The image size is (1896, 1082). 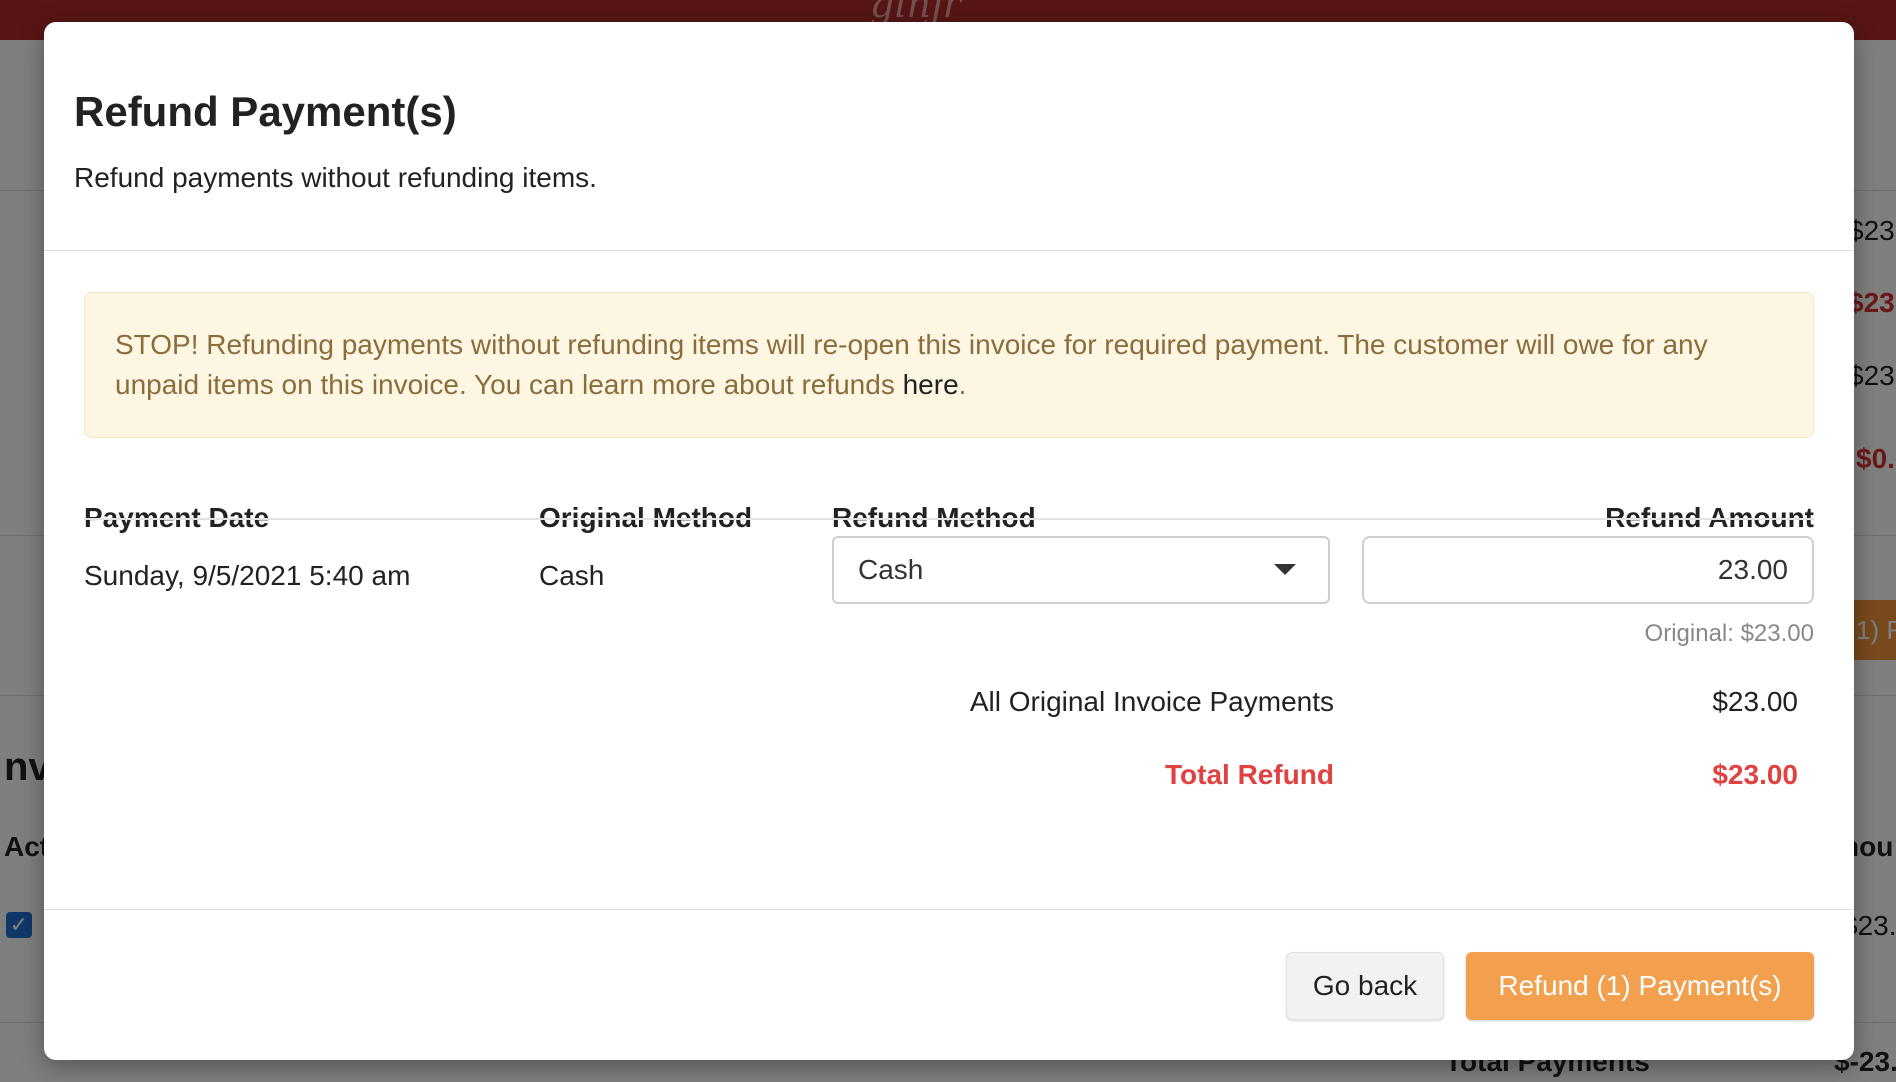 I want to click on caret-down-icon, so click(x=1285, y=569).